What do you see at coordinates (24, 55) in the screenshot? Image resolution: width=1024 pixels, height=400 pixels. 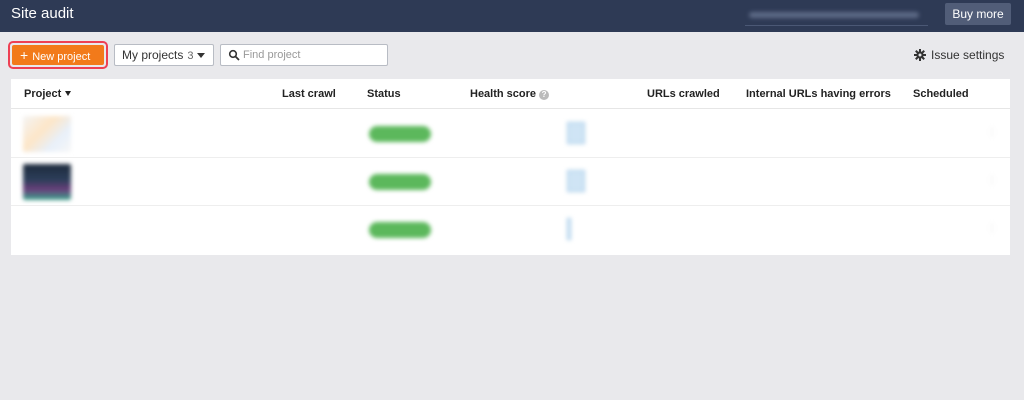 I see `plus-icon: +` at bounding box center [24, 55].